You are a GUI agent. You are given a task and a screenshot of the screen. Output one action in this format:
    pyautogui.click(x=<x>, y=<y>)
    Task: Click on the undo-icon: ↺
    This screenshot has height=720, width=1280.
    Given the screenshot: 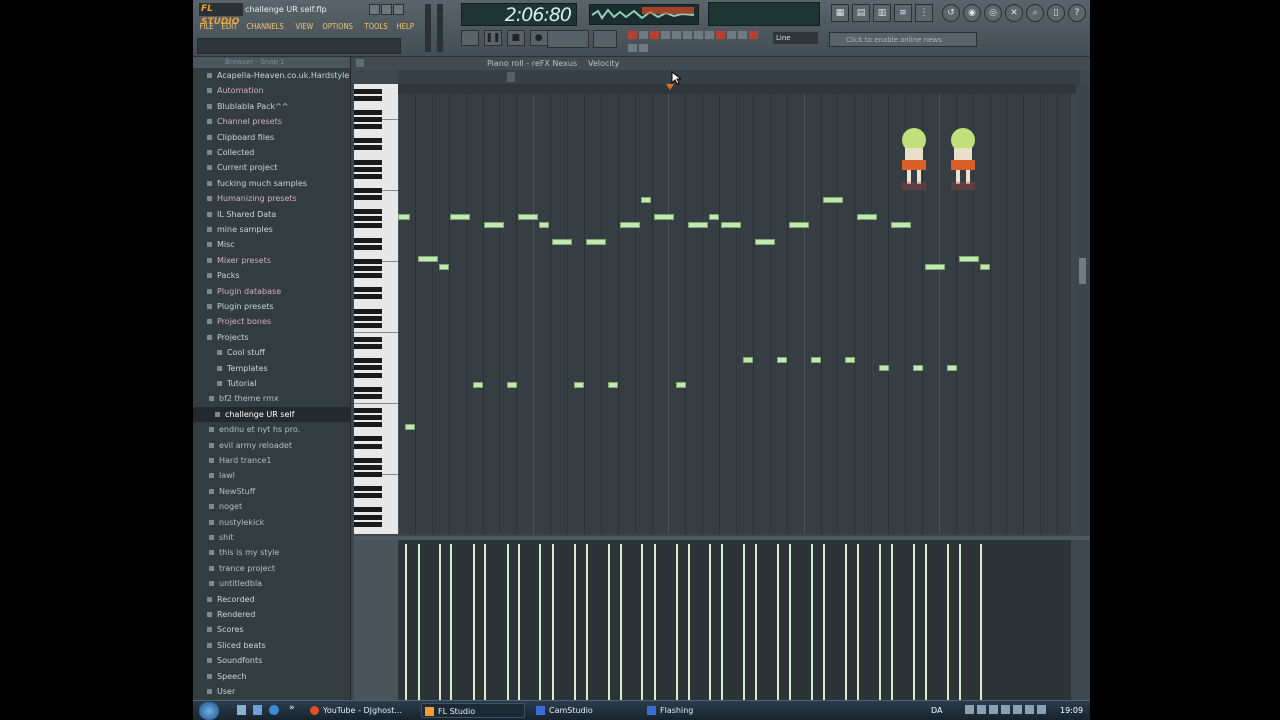 What is the action you would take?
    pyautogui.click(x=951, y=13)
    